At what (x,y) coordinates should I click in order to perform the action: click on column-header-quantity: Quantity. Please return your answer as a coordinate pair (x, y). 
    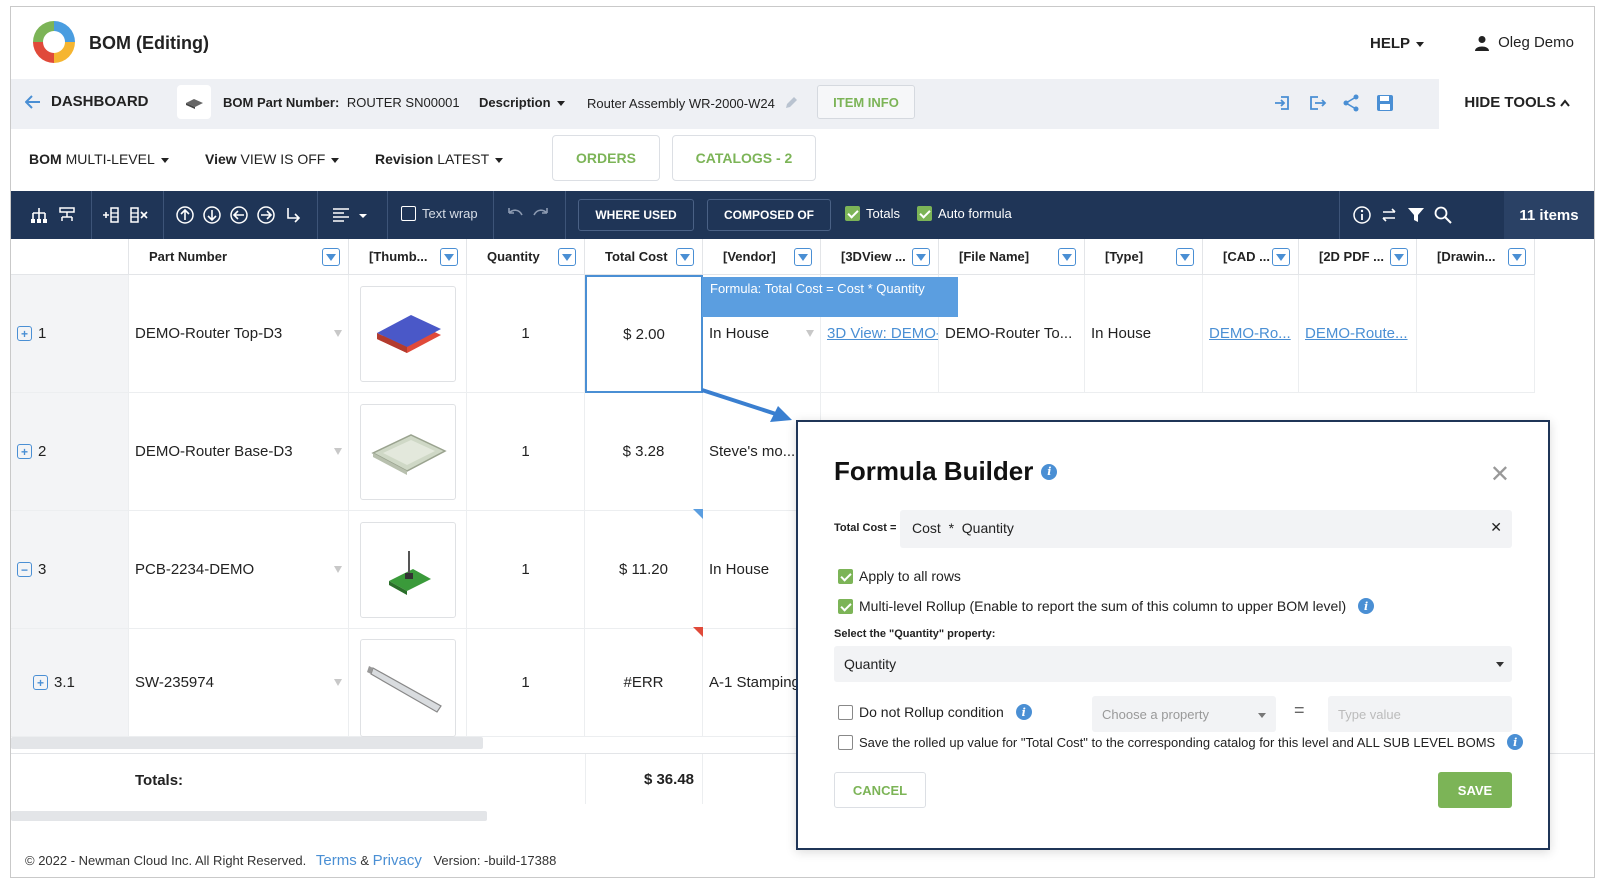
    Looking at the image, I should click on (526, 257).